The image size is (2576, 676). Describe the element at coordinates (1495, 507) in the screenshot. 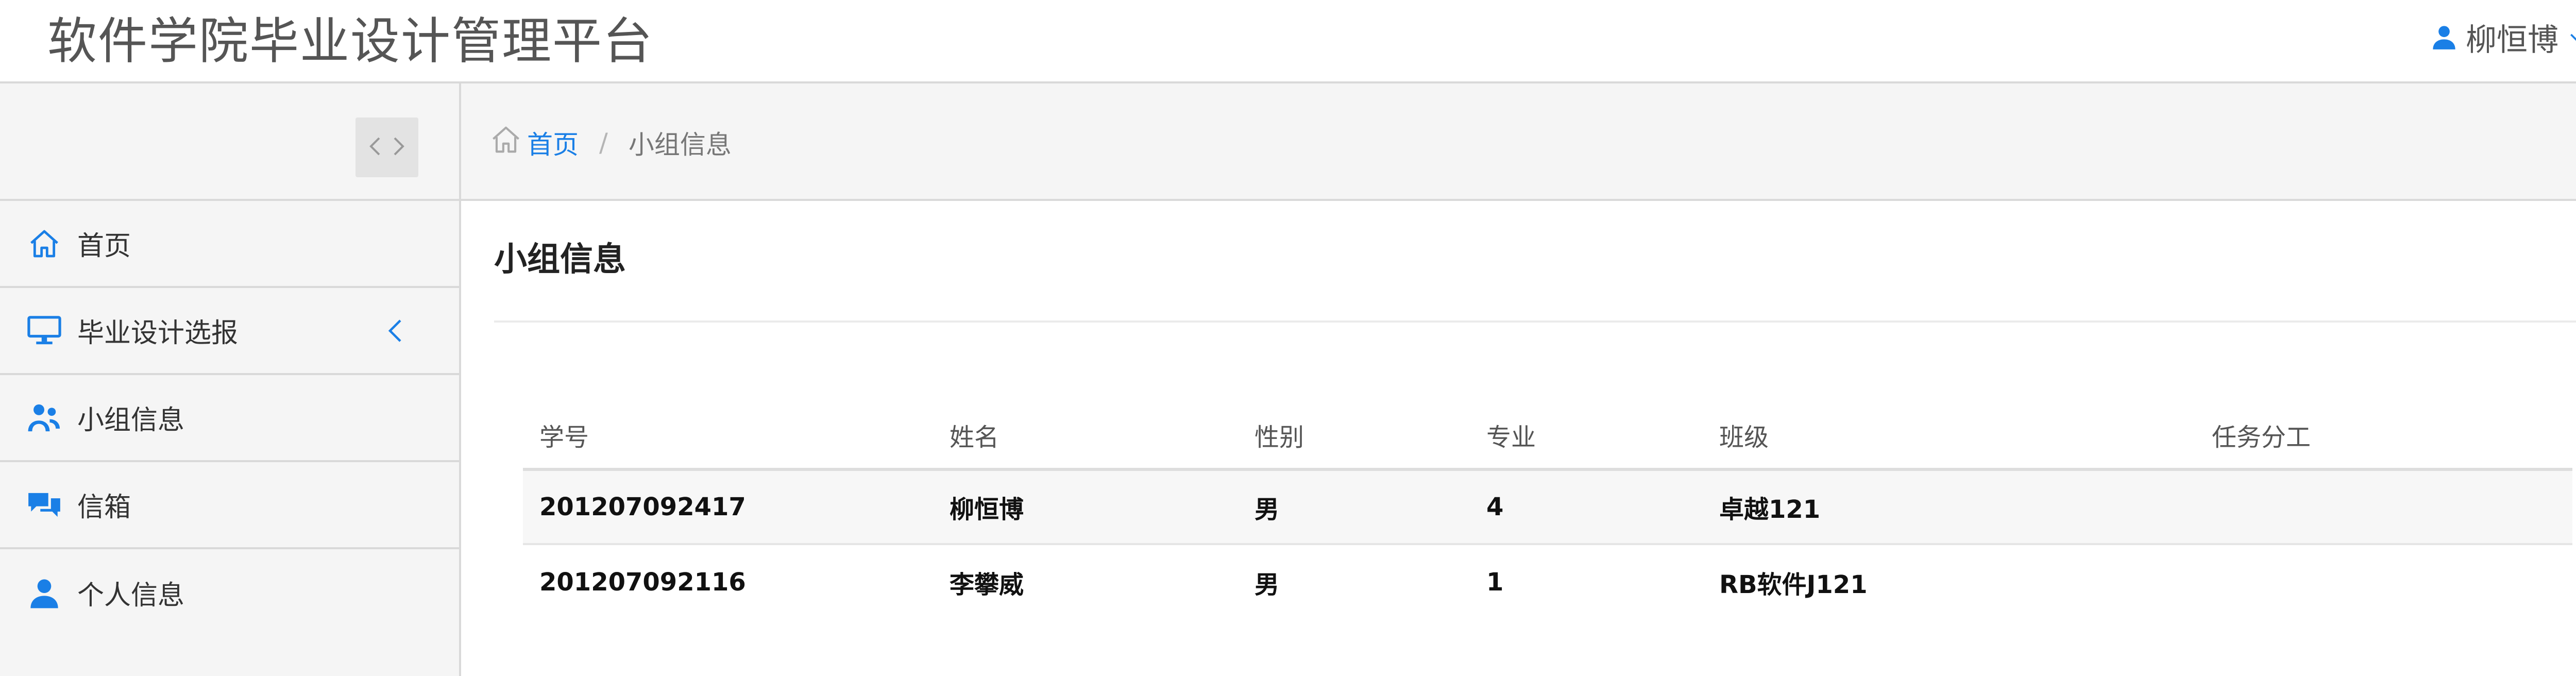

I see `cell-major: 4` at that location.